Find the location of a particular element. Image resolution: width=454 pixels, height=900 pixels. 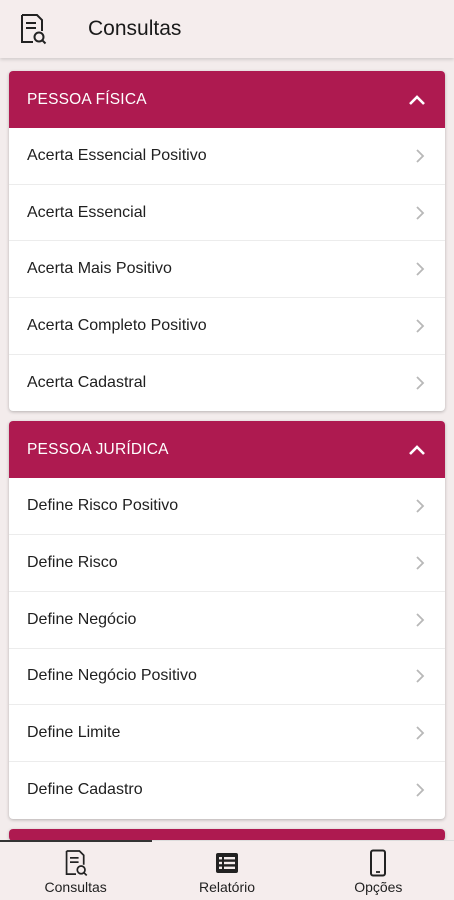

section-header-pessoa-fisica: PESSOA FÍSICA is located at coordinates (227, 99).